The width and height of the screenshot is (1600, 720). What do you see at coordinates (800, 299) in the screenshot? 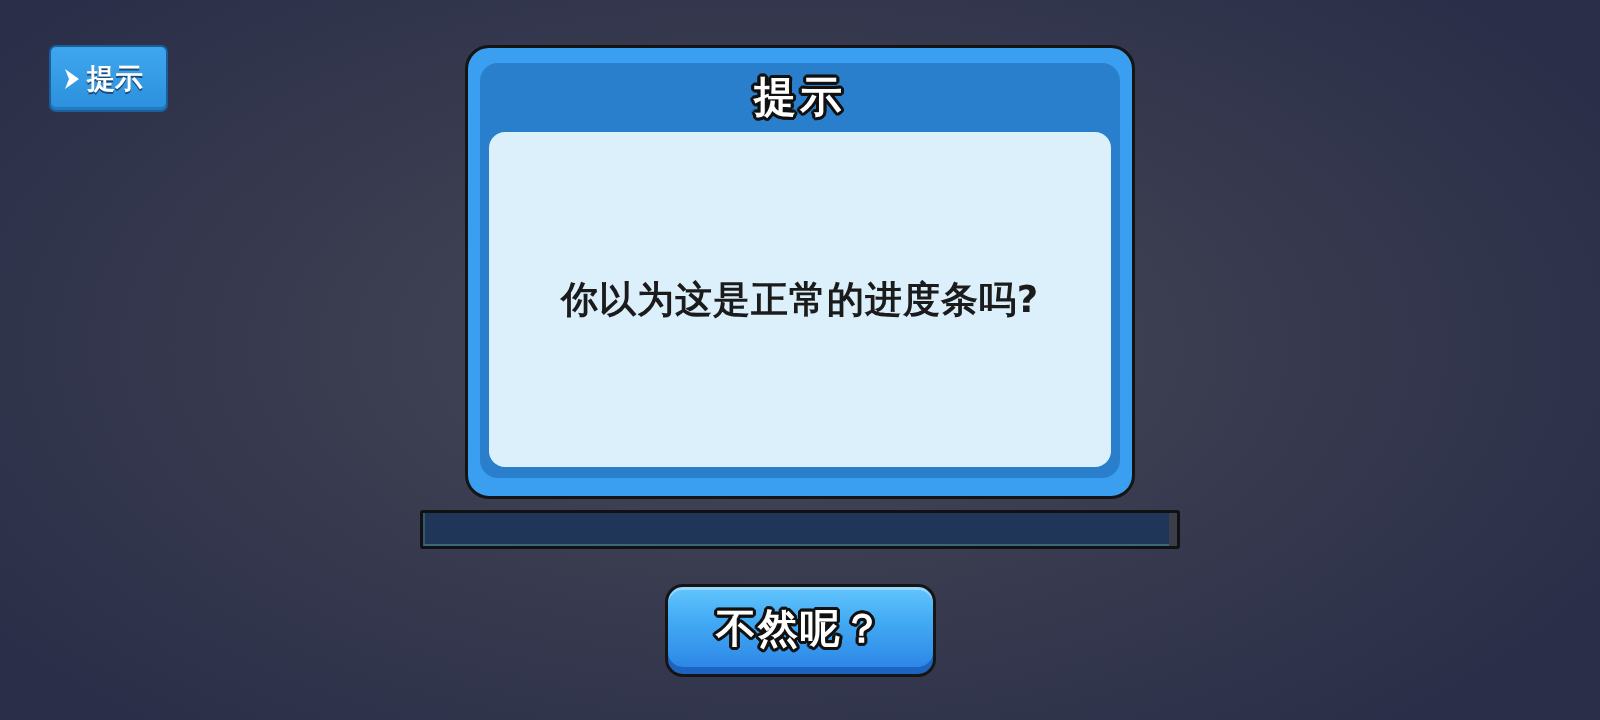
I see `dialog-message: 你以为这是正常的进度条吗?` at bounding box center [800, 299].